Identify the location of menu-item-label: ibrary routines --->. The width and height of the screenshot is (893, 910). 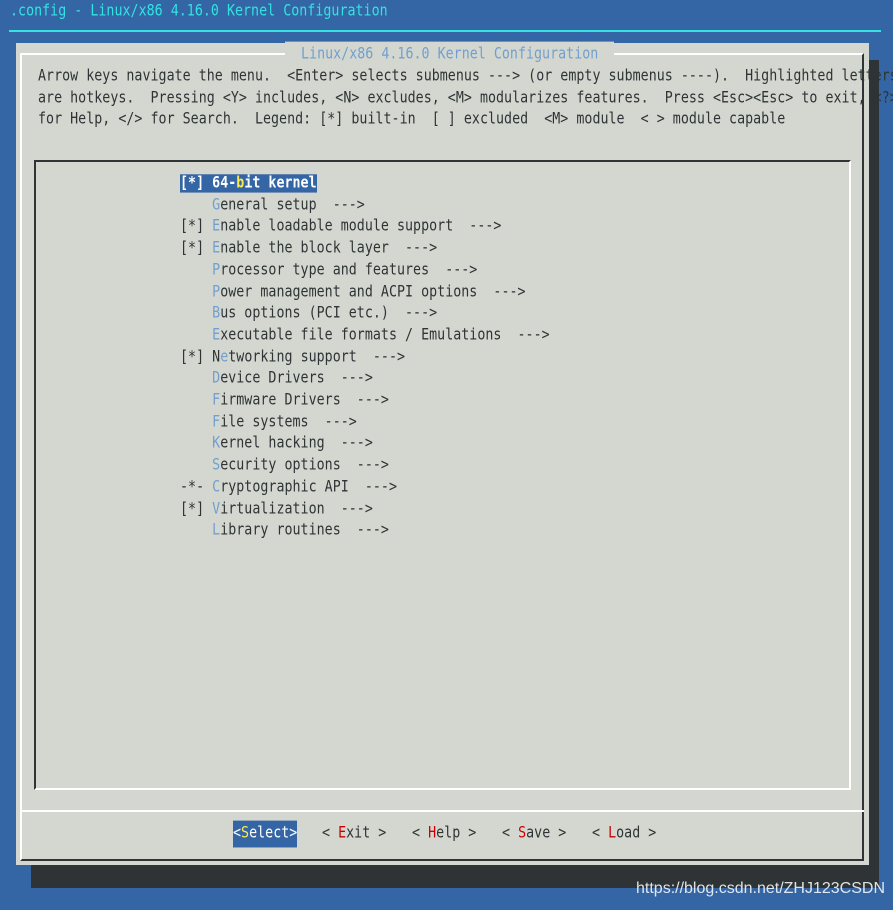
(304, 530).